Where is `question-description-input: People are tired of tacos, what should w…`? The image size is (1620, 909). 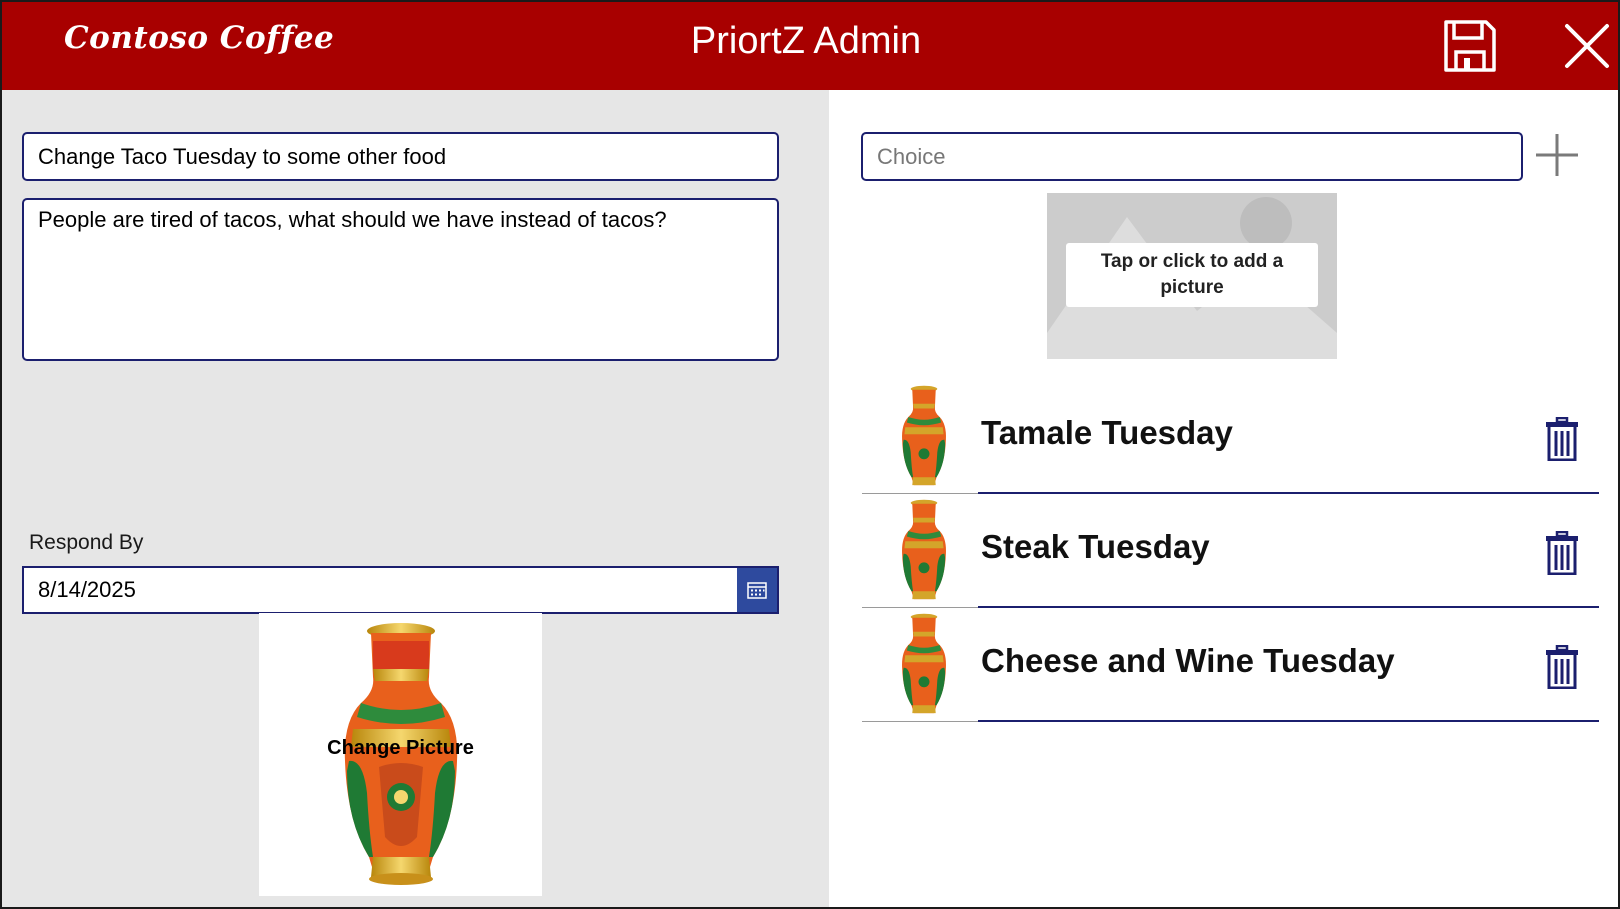 question-description-input: People are tired of tacos, what should w… is located at coordinates (400, 279).